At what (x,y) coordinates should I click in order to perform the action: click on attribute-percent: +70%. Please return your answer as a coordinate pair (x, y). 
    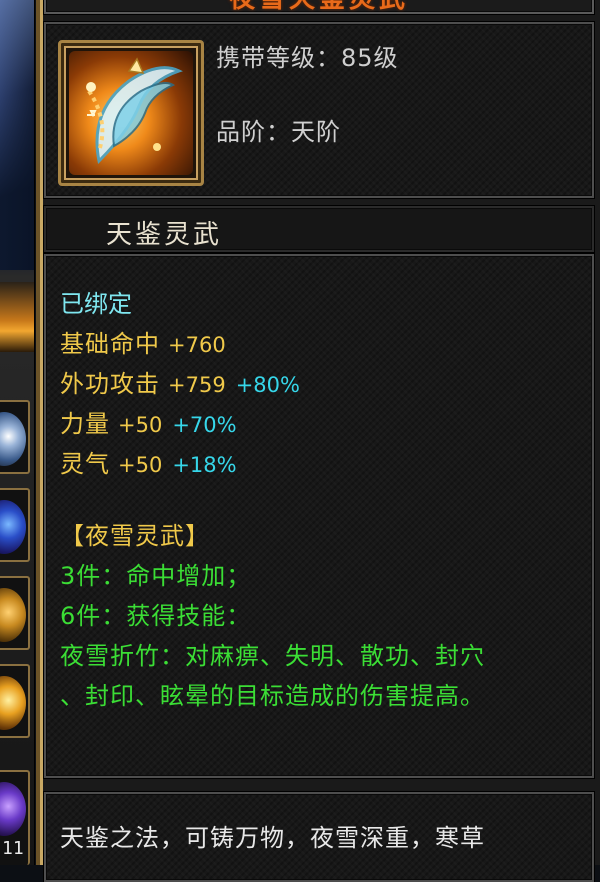
    Looking at the image, I should click on (204, 425).